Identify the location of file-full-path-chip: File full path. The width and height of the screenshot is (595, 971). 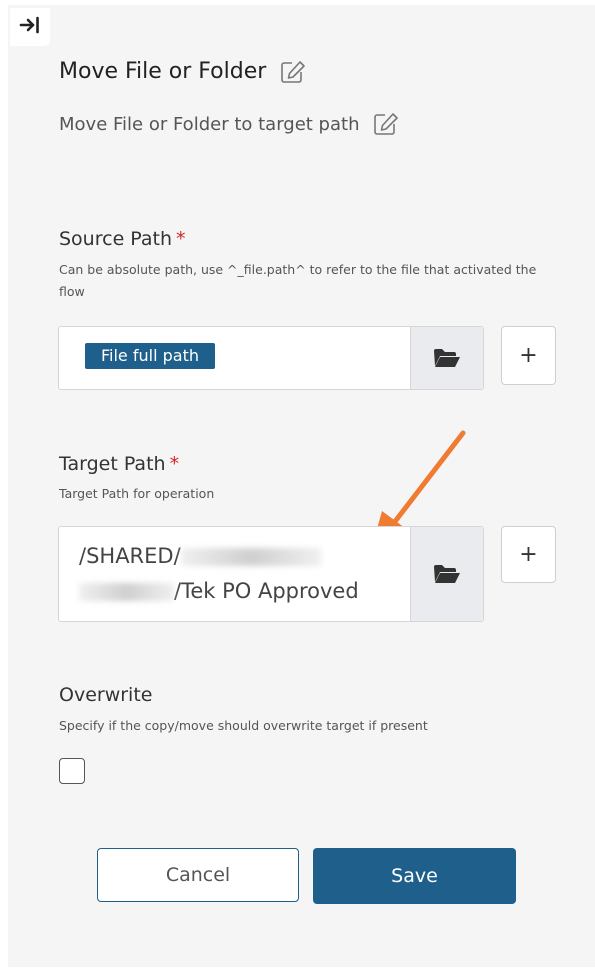
(150, 356).